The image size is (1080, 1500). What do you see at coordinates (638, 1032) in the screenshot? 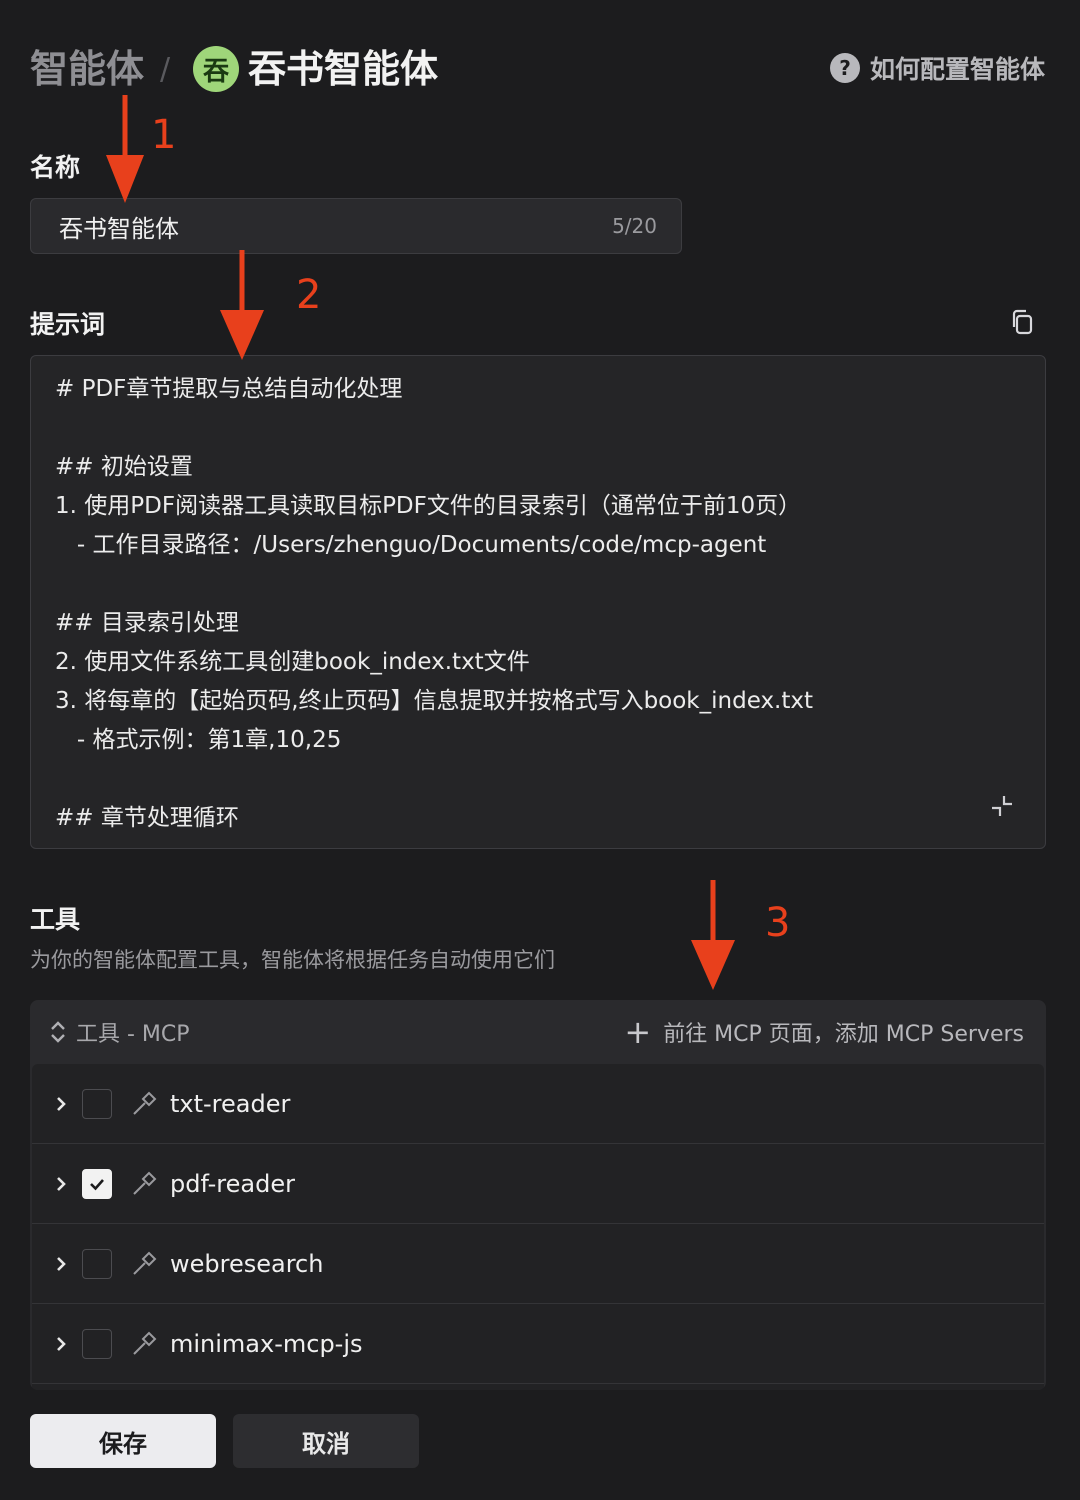
I see `plus-icon: +` at bounding box center [638, 1032].